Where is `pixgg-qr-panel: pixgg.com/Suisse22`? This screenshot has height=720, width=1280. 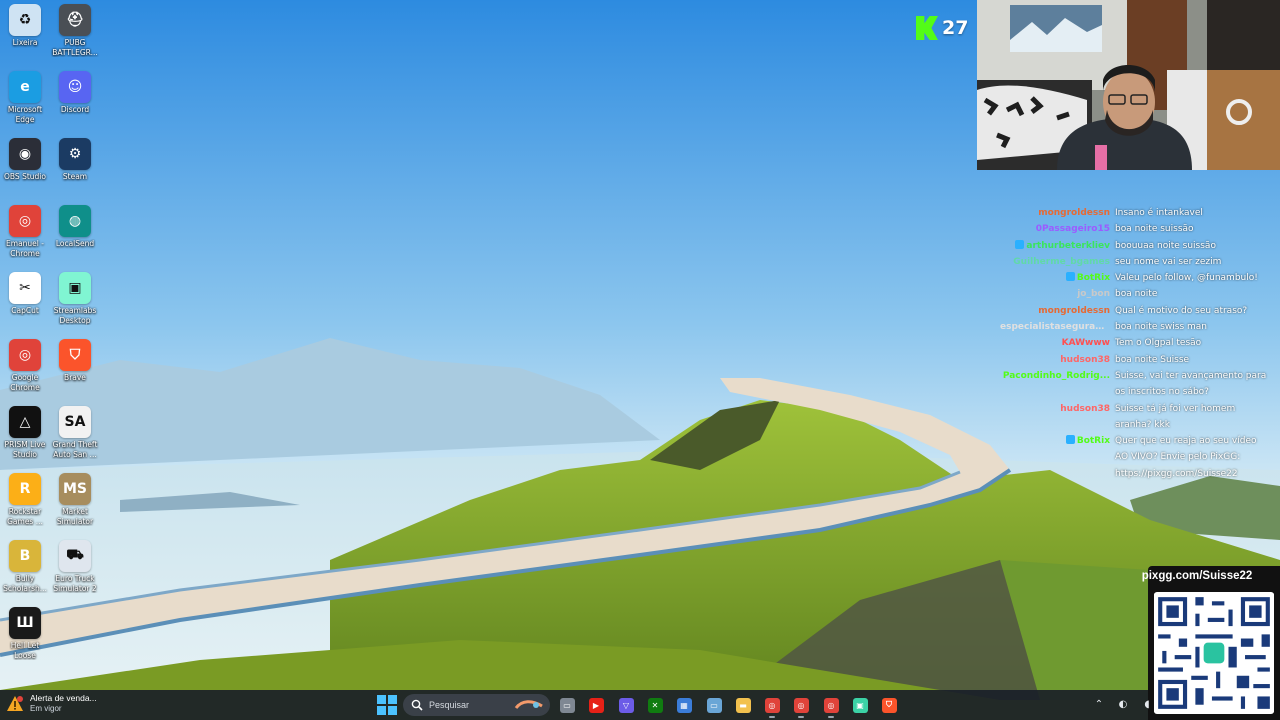
pixgg-qr-panel: pixgg.com/Suisse22 is located at coordinates (1211, 643).